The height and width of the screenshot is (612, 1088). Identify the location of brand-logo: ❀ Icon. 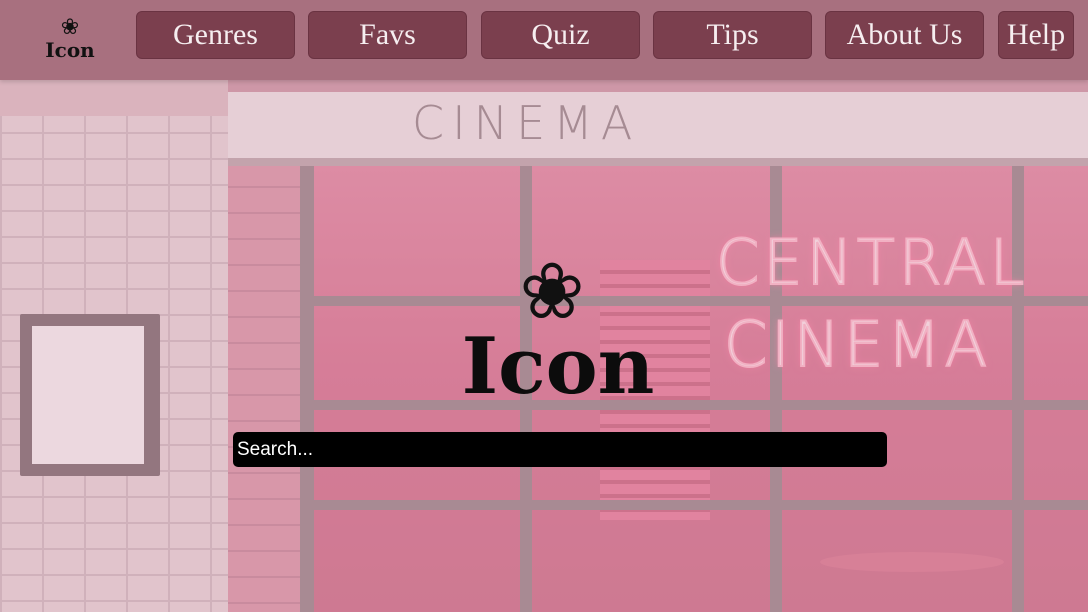
(70, 40).